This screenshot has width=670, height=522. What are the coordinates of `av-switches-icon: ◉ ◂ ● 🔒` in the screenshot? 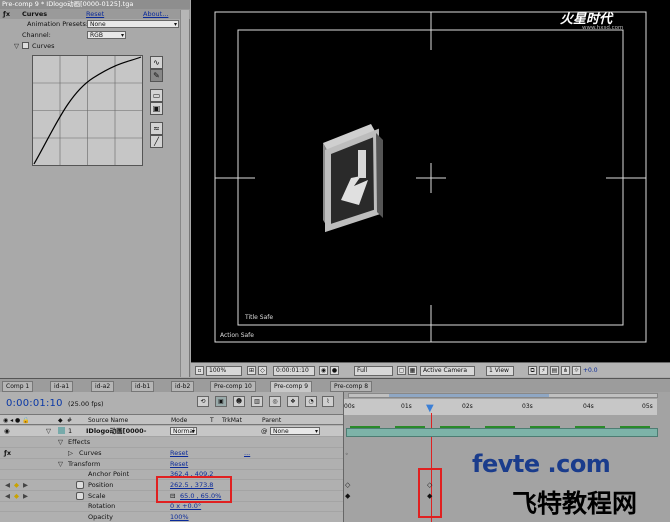 It's located at (16, 420).